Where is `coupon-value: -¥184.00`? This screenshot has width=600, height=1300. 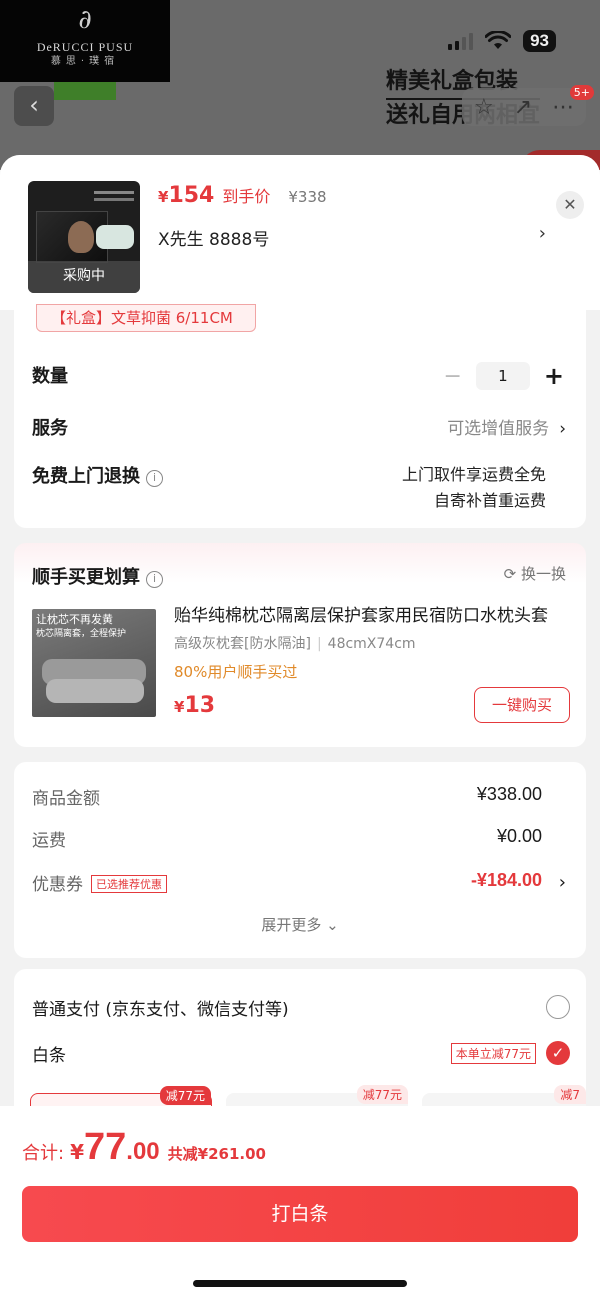 coupon-value: -¥184.00 is located at coordinates (506, 880).